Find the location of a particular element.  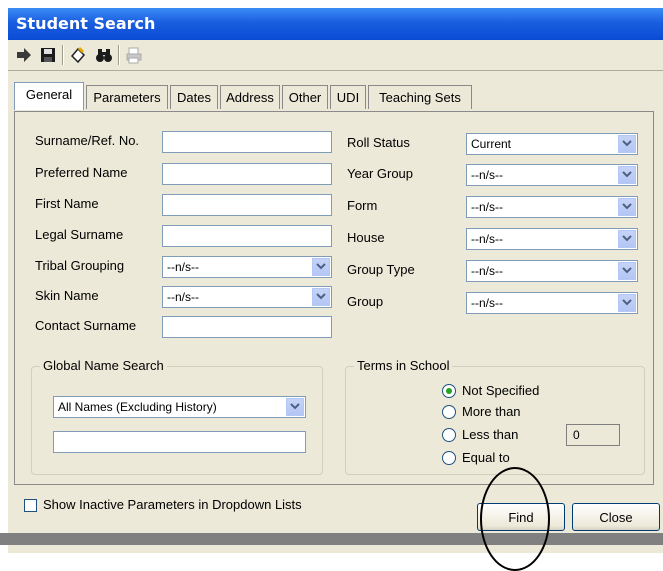

group-label: Group is located at coordinates (365, 301).